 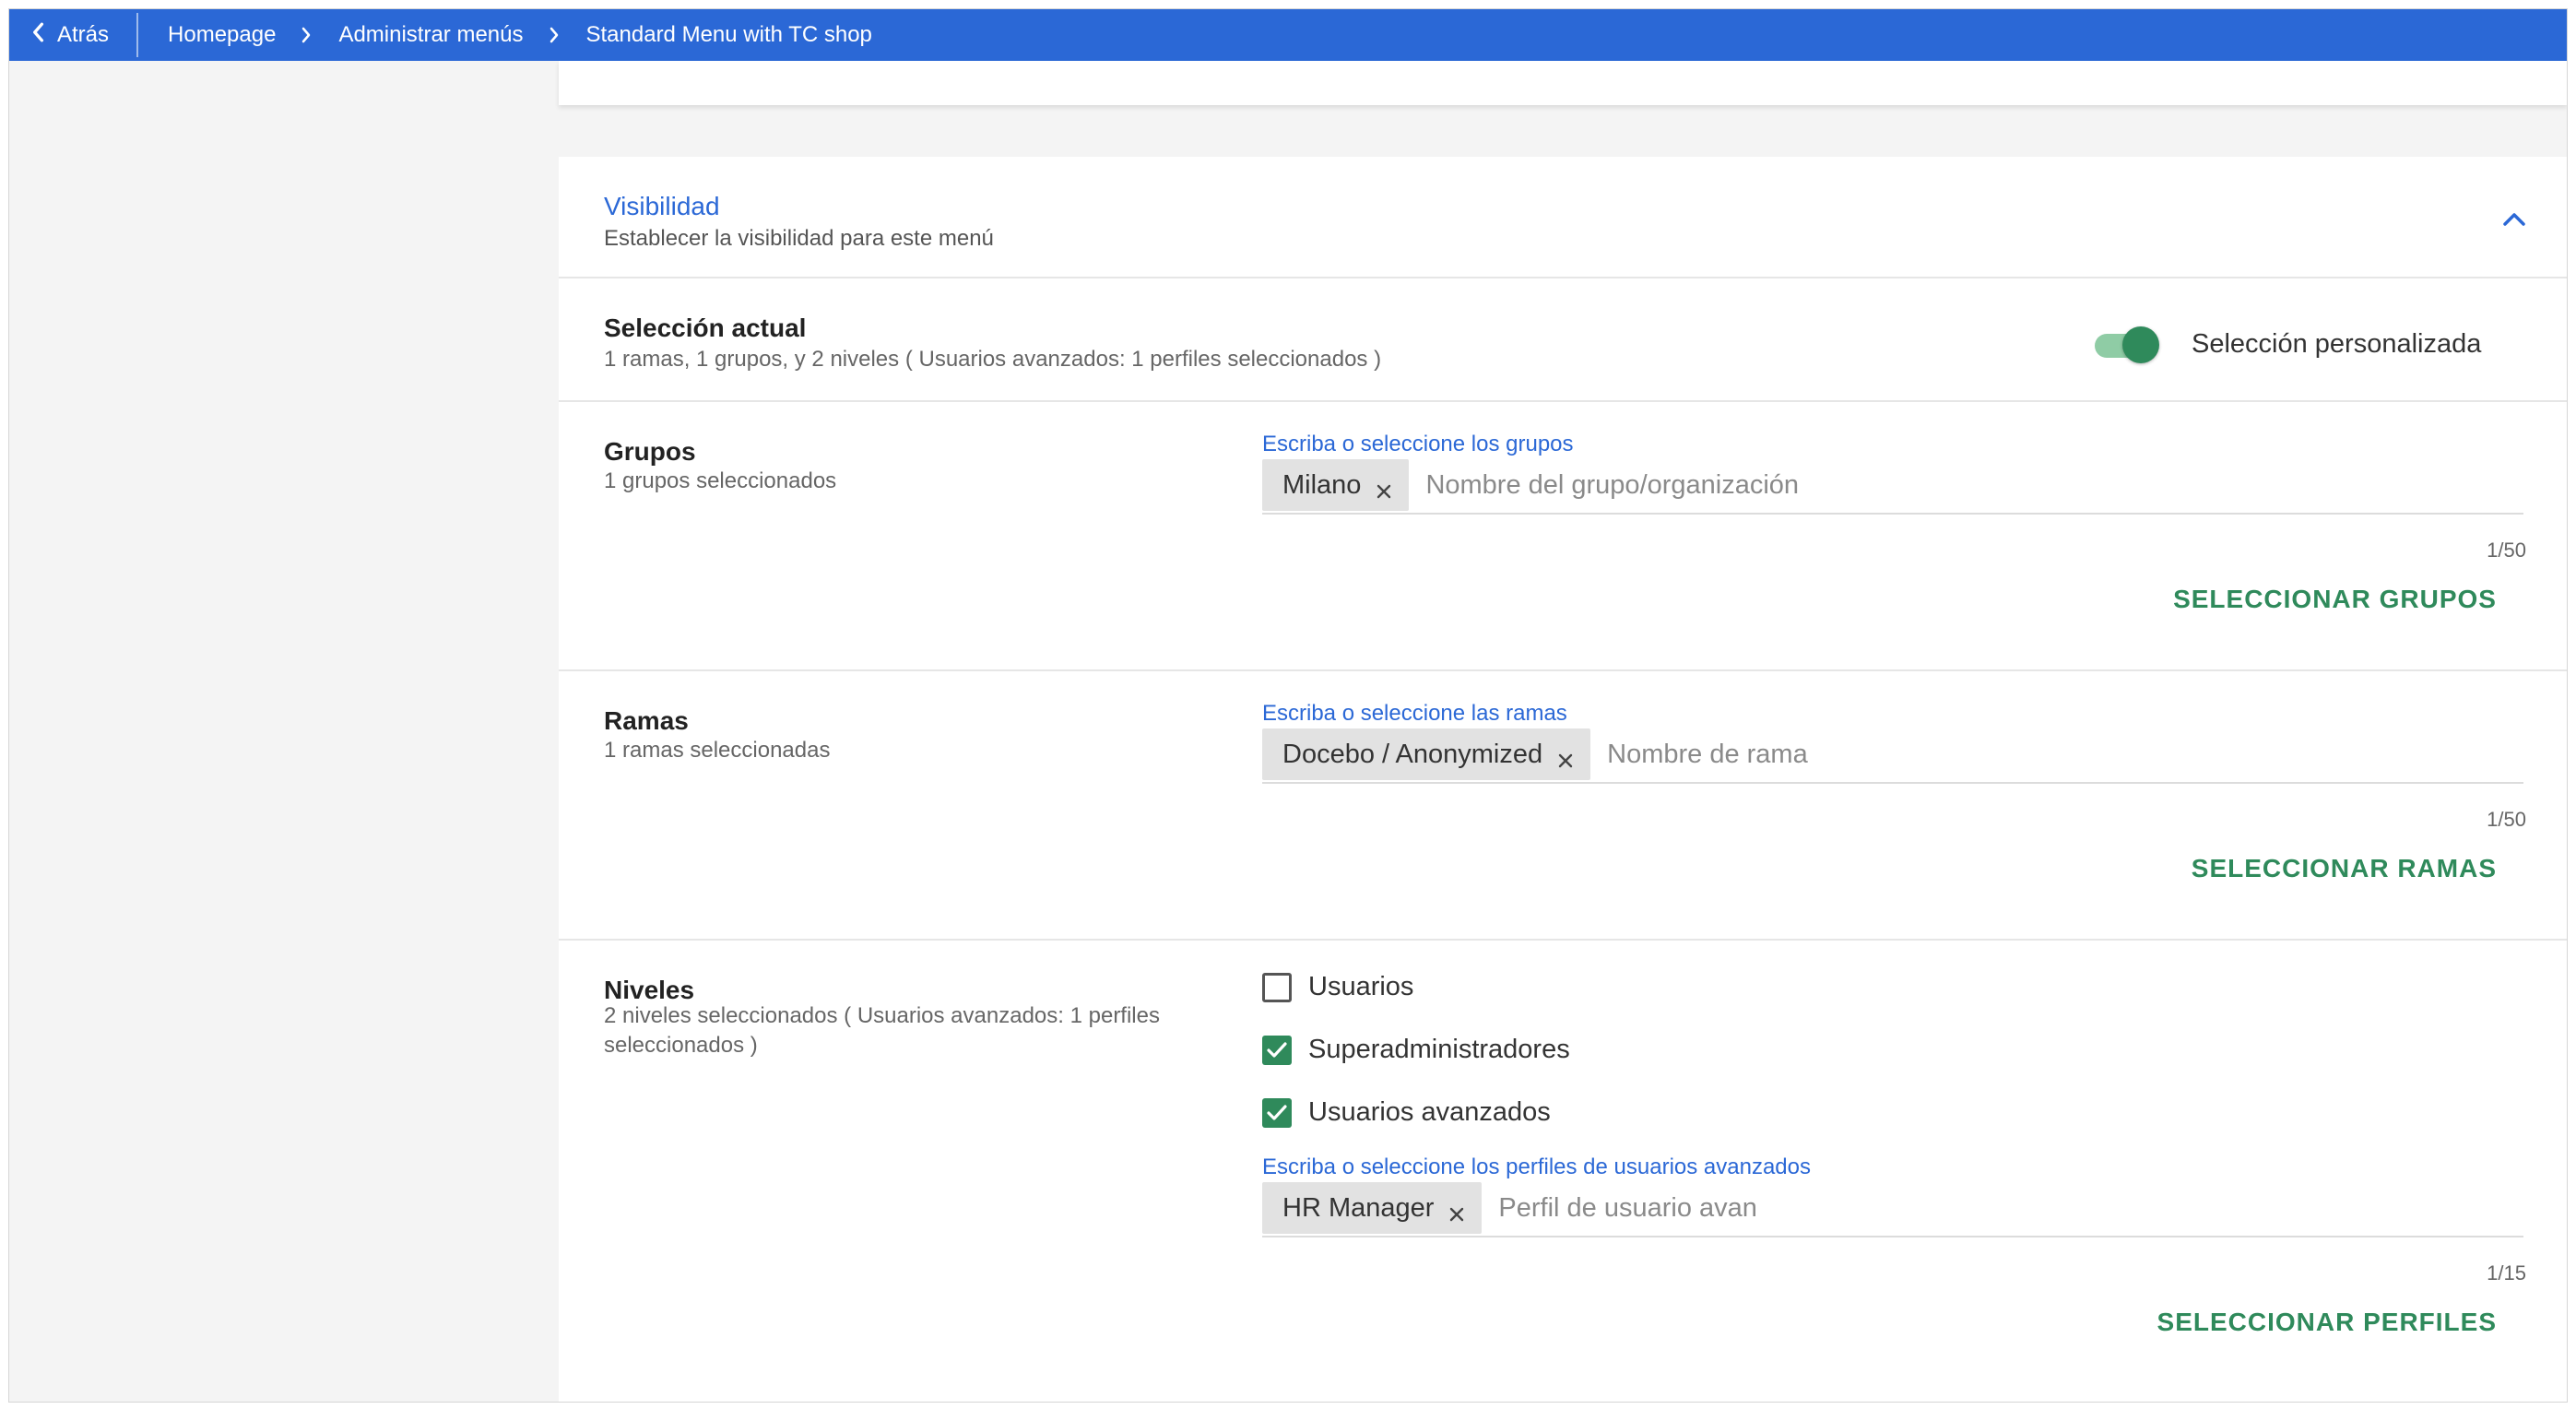 I want to click on level-option-usuarios: Usuarios, so click(x=1337, y=987).